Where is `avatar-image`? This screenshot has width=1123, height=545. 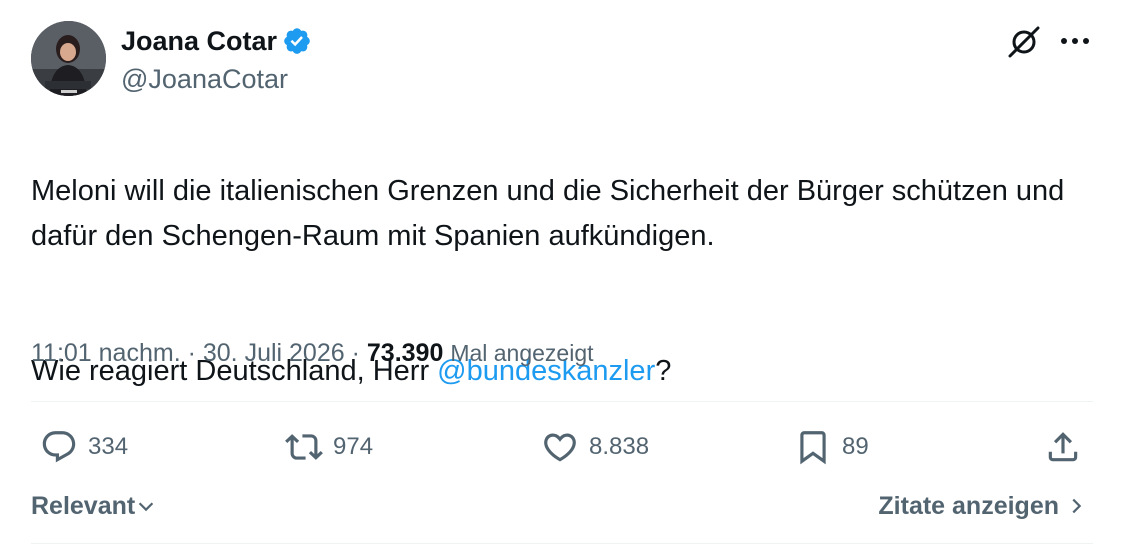 avatar-image is located at coordinates (68, 58).